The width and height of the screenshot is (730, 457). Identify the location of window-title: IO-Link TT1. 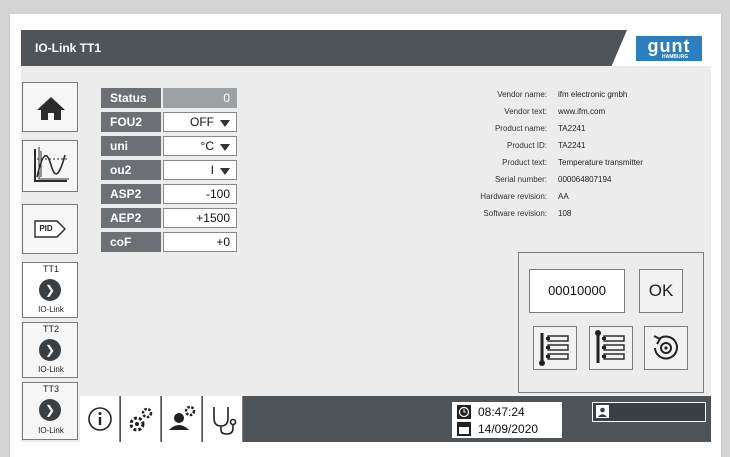
(68, 48).